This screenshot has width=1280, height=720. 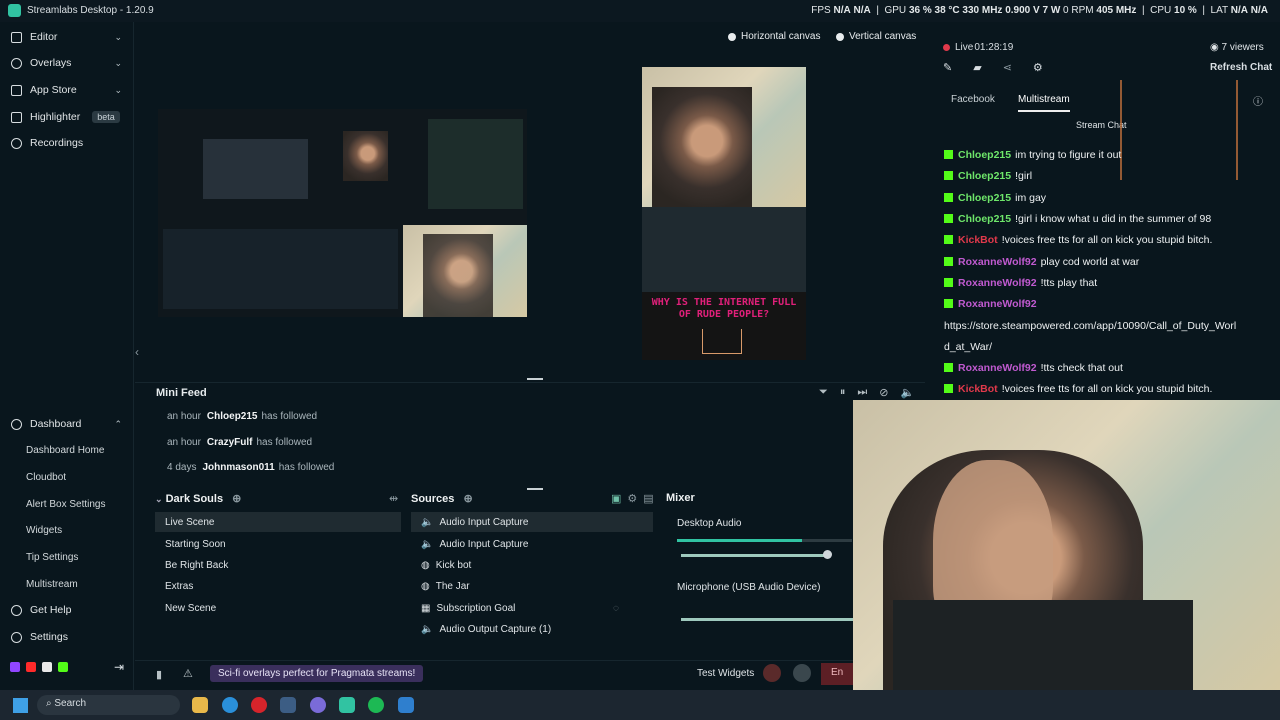 What do you see at coordinates (648, 498) in the screenshot?
I see `add-folder-icon: ▤` at bounding box center [648, 498].